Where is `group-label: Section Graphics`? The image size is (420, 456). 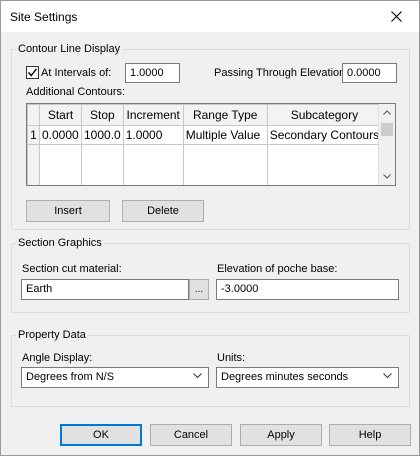
group-label: Section Graphics is located at coordinates (60, 243).